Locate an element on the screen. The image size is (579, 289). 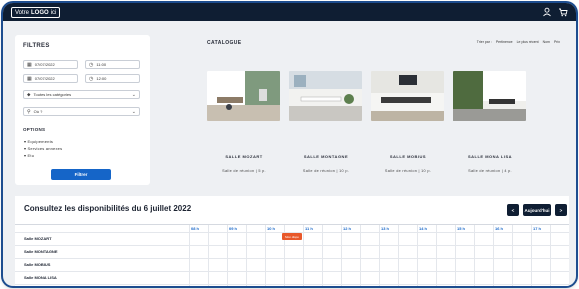
catalogue-title: CATALOGUE is located at coordinates (224, 43).